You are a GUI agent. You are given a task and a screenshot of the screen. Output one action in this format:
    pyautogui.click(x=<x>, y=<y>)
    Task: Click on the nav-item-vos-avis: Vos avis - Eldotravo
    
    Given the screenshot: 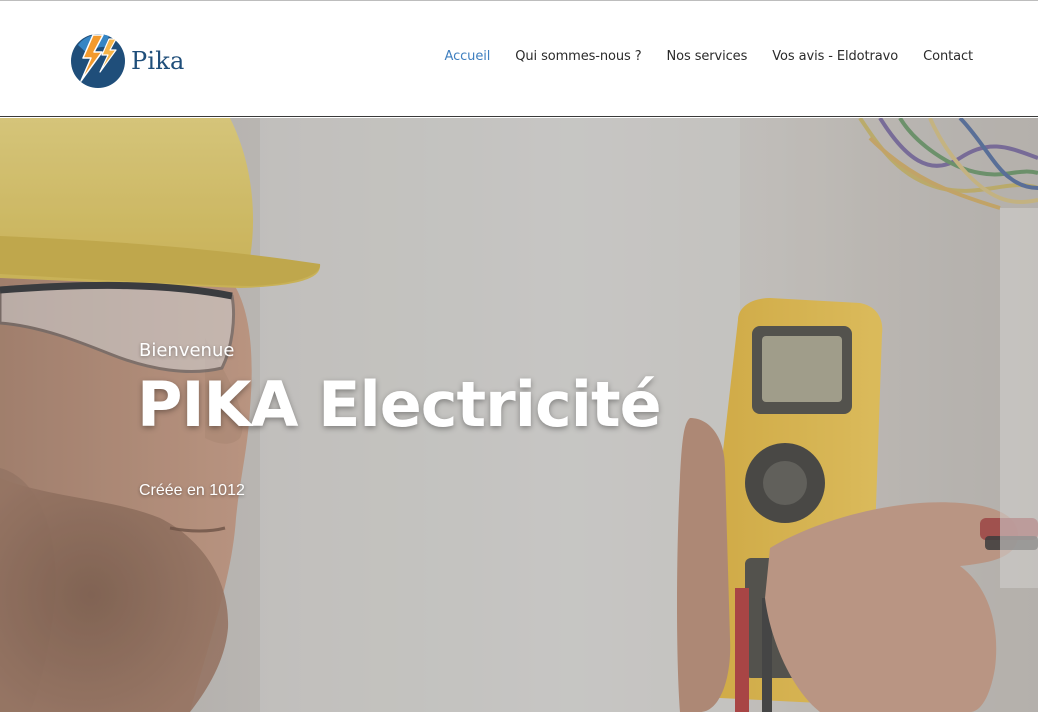 What is the action you would take?
    pyautogui.click(x=835, y=56)
    